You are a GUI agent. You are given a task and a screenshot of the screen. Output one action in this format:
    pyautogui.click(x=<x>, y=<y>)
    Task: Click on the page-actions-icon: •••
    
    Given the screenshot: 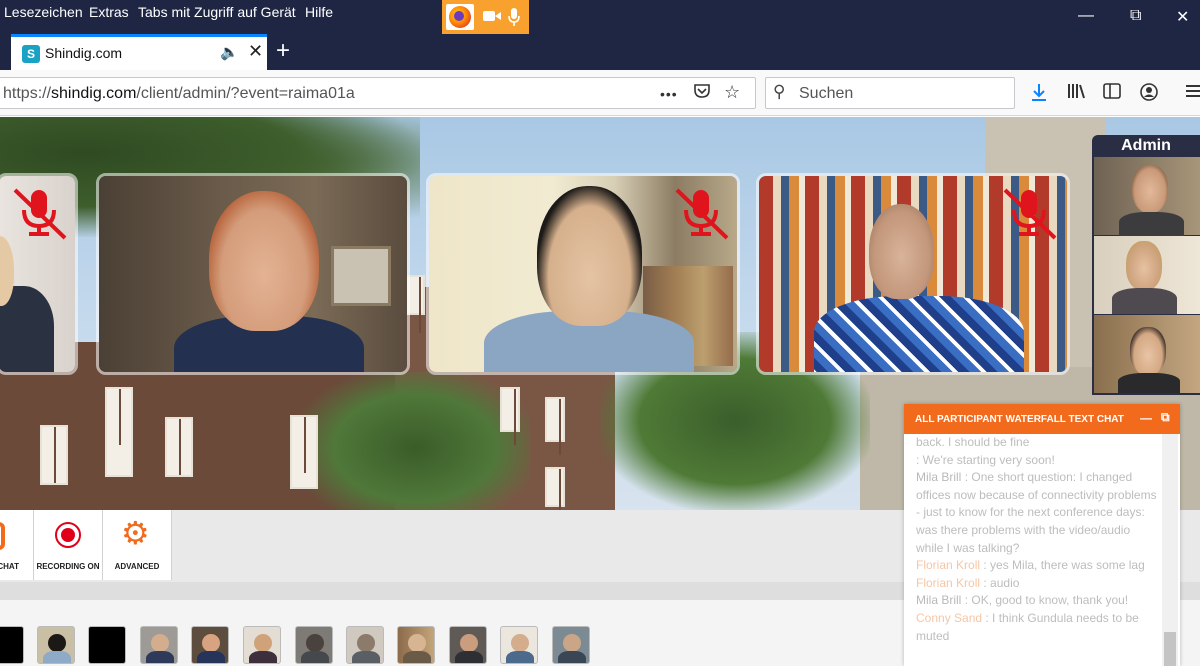 What is the action you would take?
    pyautogui.click(x=669, y=94)
    